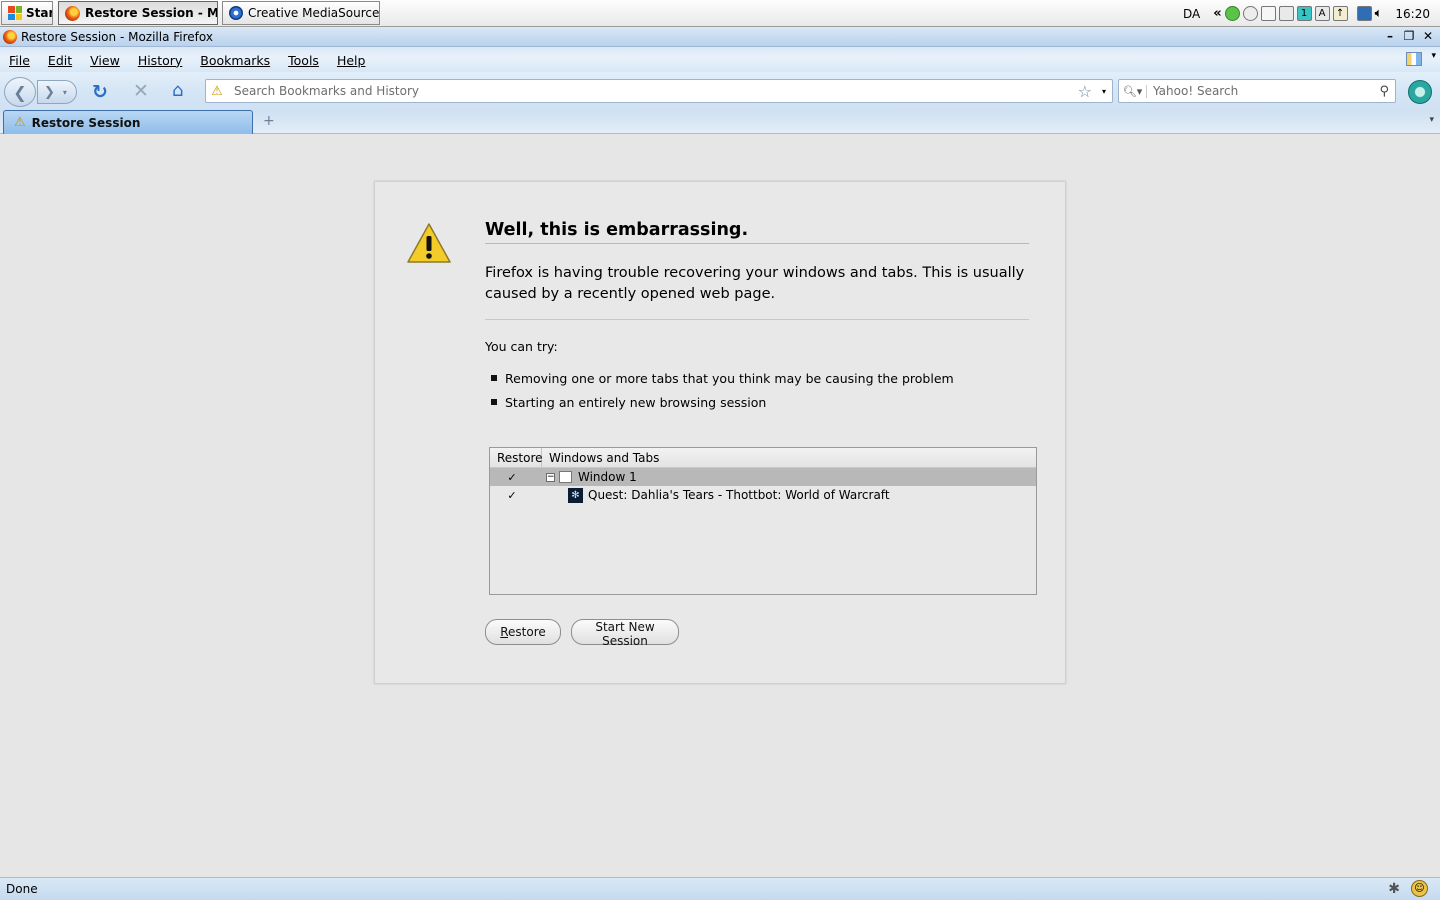 This screenshot has height=900, width=1440. What do you see at coordinates (763, 458) in the screenshot?
I see `tree-header: Restore Windows and Tabs` at bounding box center [763, 458].